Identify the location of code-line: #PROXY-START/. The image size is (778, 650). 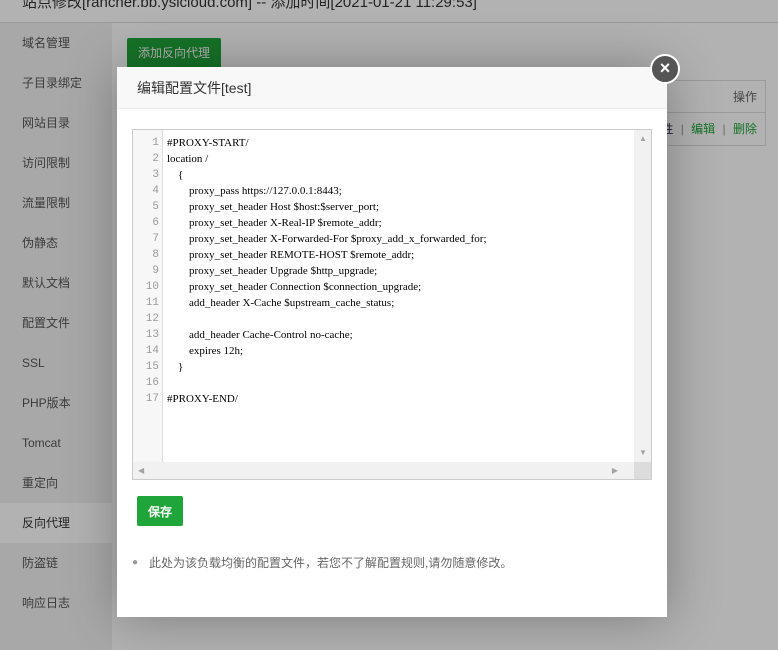
(398, 143).